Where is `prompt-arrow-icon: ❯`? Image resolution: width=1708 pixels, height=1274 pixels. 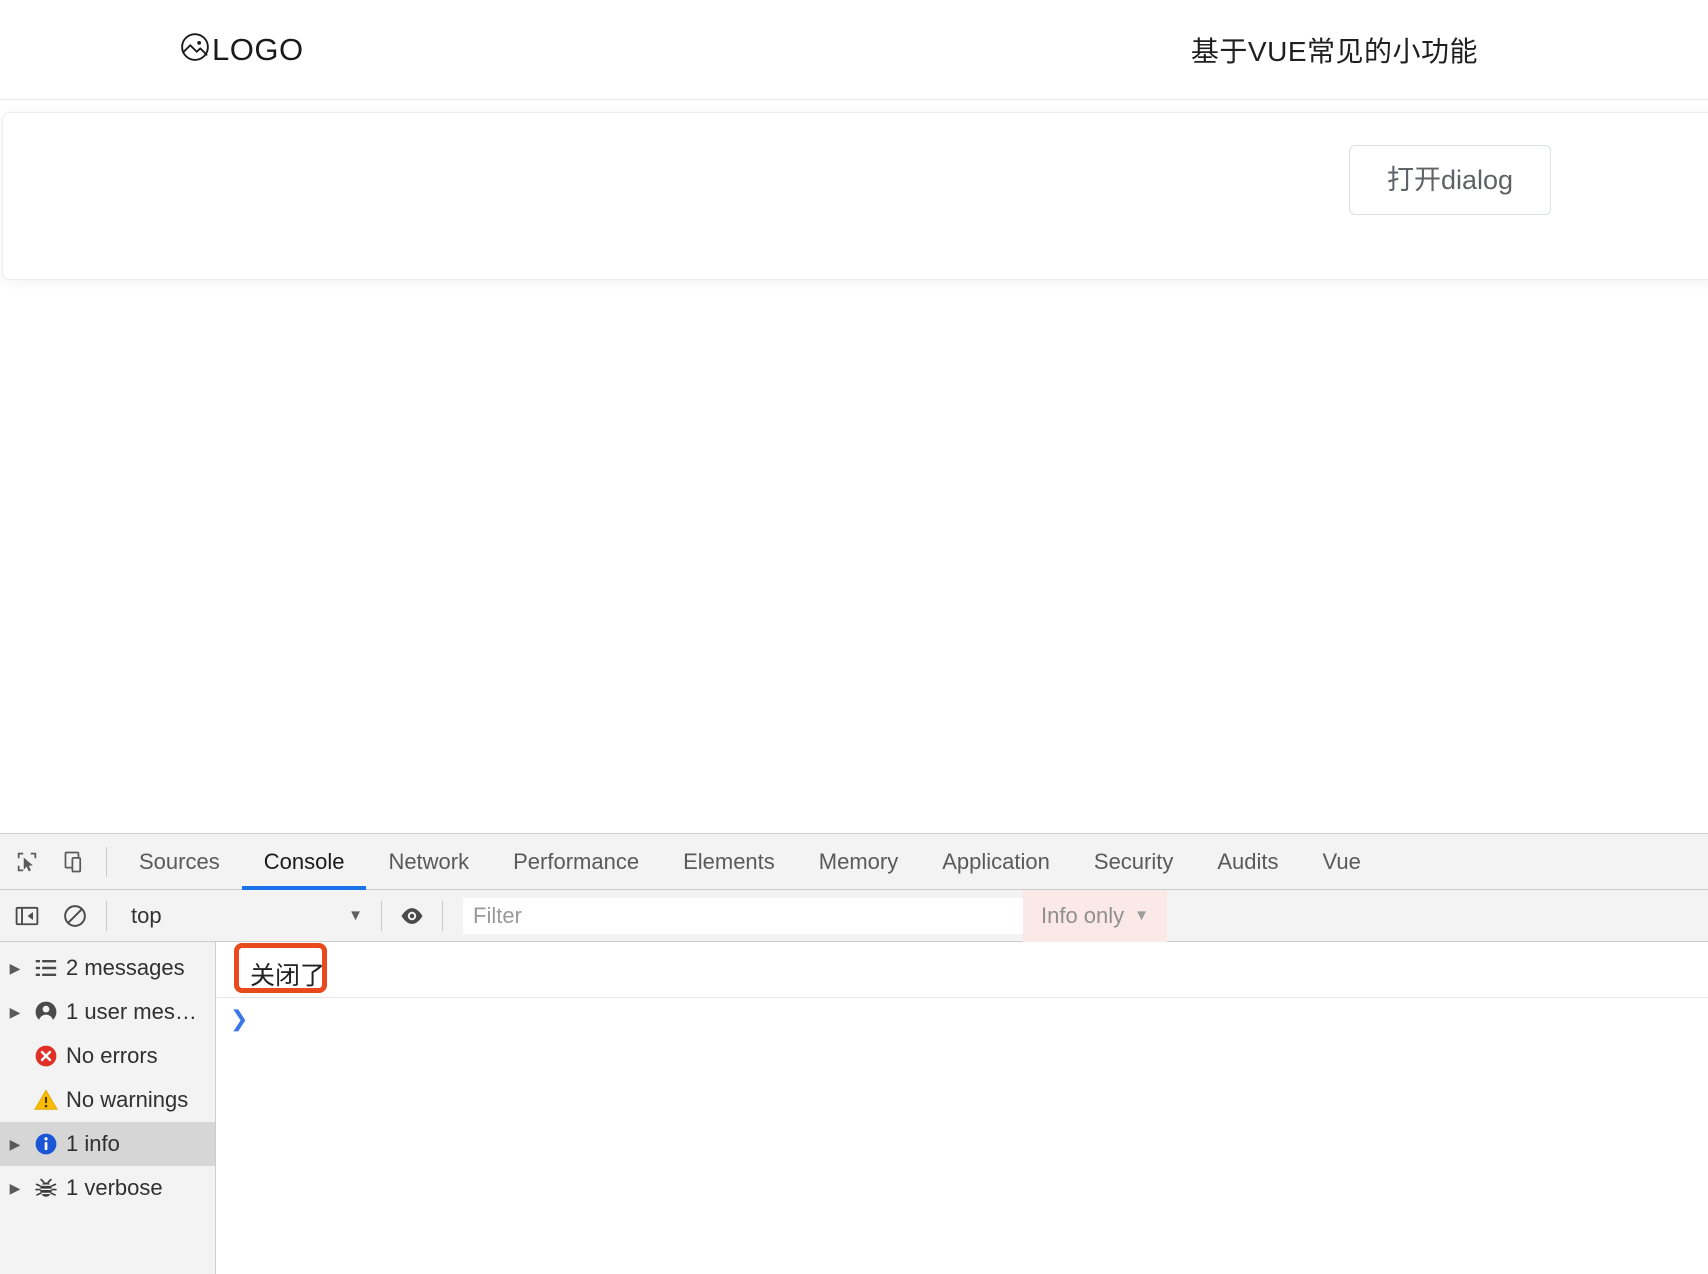
prompt-arrow-icon: ❯ is located at coordinates (239, 1018).